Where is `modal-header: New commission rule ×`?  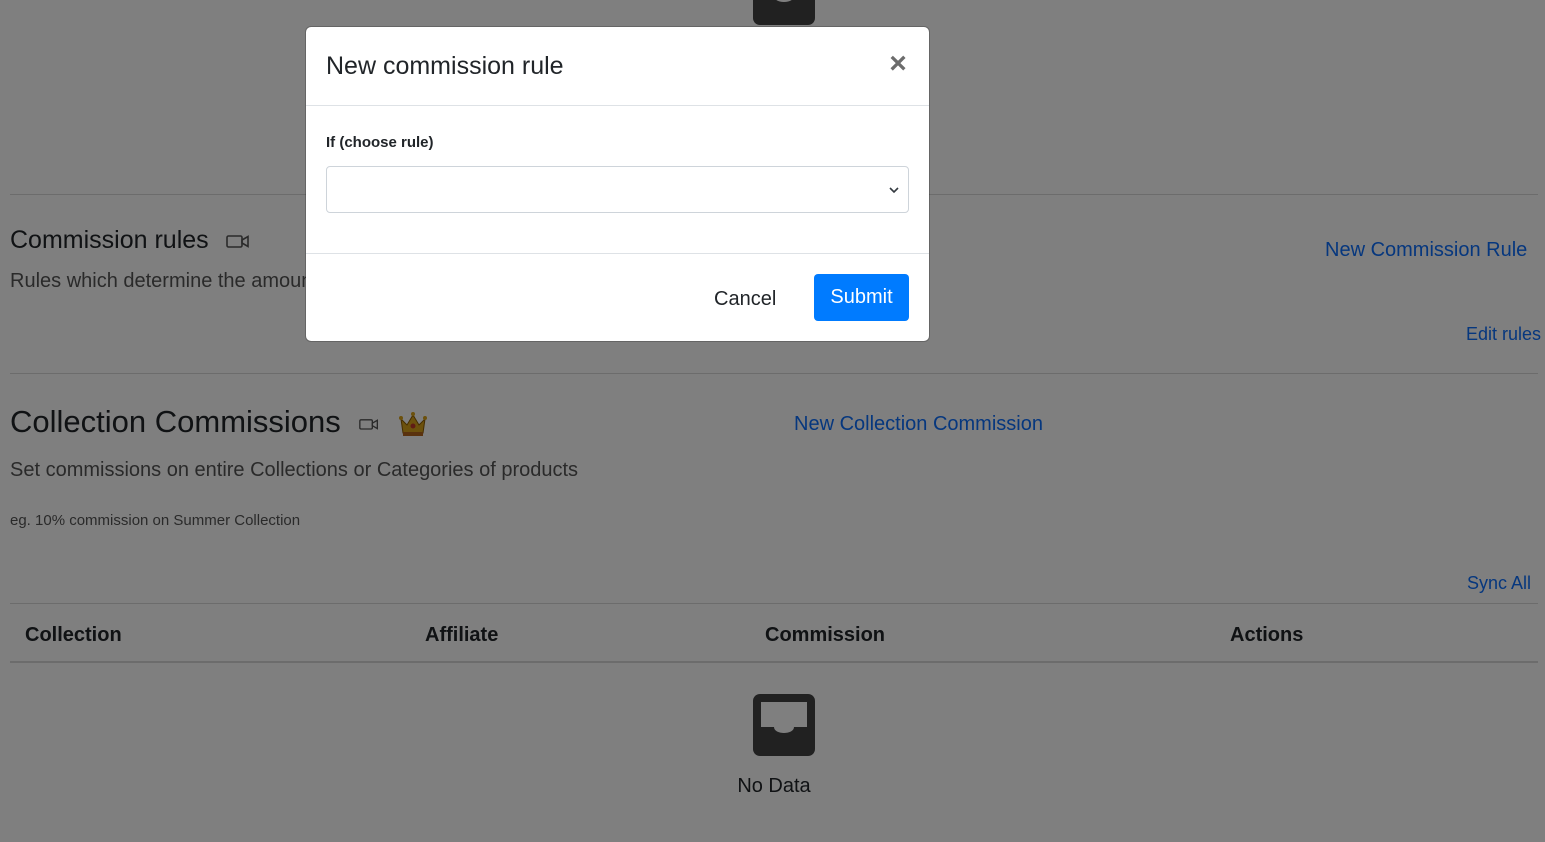
modal-header: New commission rule × is located at coordinates (617, 66).